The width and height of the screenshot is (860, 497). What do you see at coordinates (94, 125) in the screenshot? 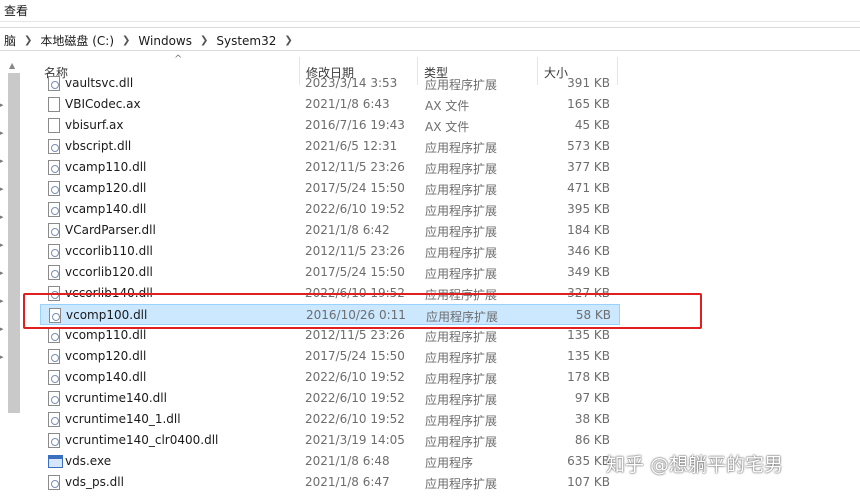
I see `file-name: vbisurf.ax` at bounding box center [94, 125].